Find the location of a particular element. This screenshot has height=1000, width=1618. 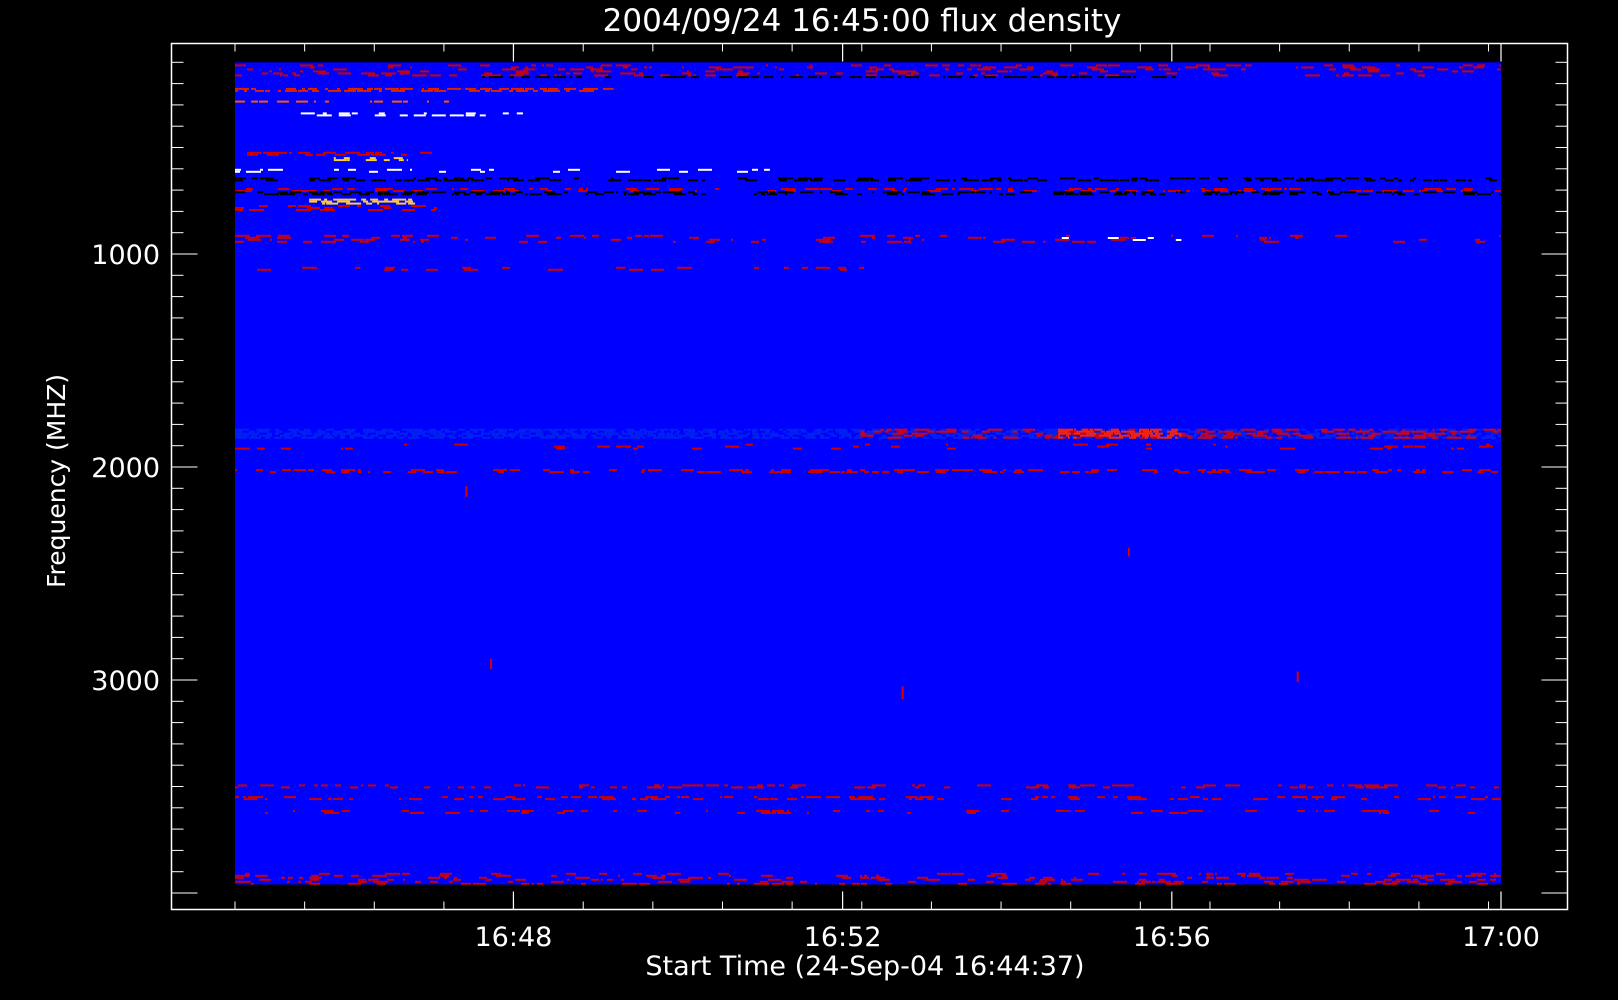

heatmap-spike is located at coordinates (1297, 677).